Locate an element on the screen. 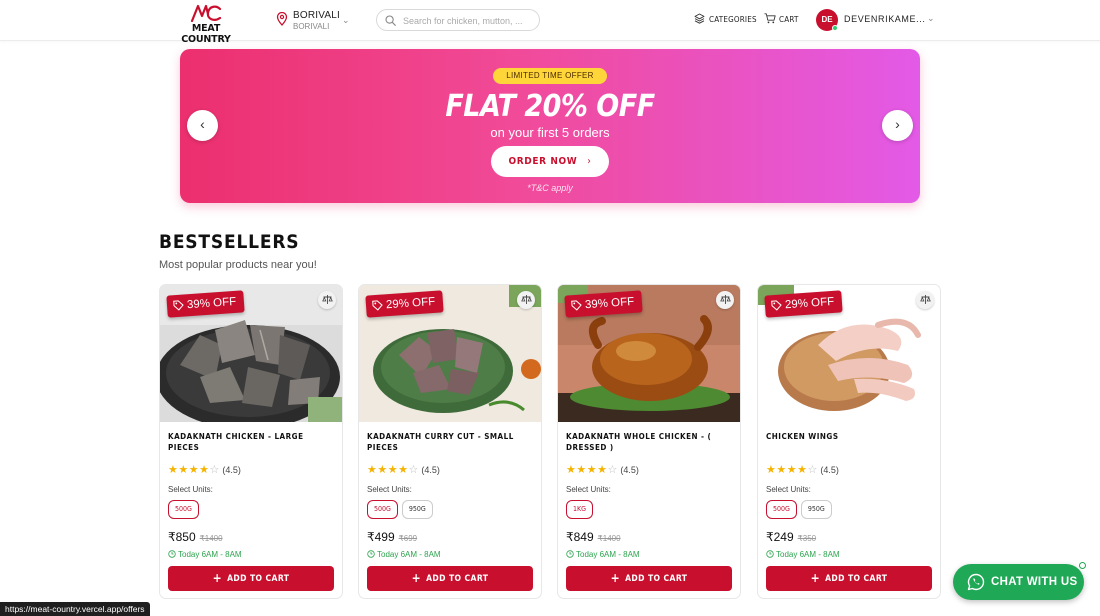  chat-with-us-button: CHAT WITH US is located at coordinates (1018, 582).